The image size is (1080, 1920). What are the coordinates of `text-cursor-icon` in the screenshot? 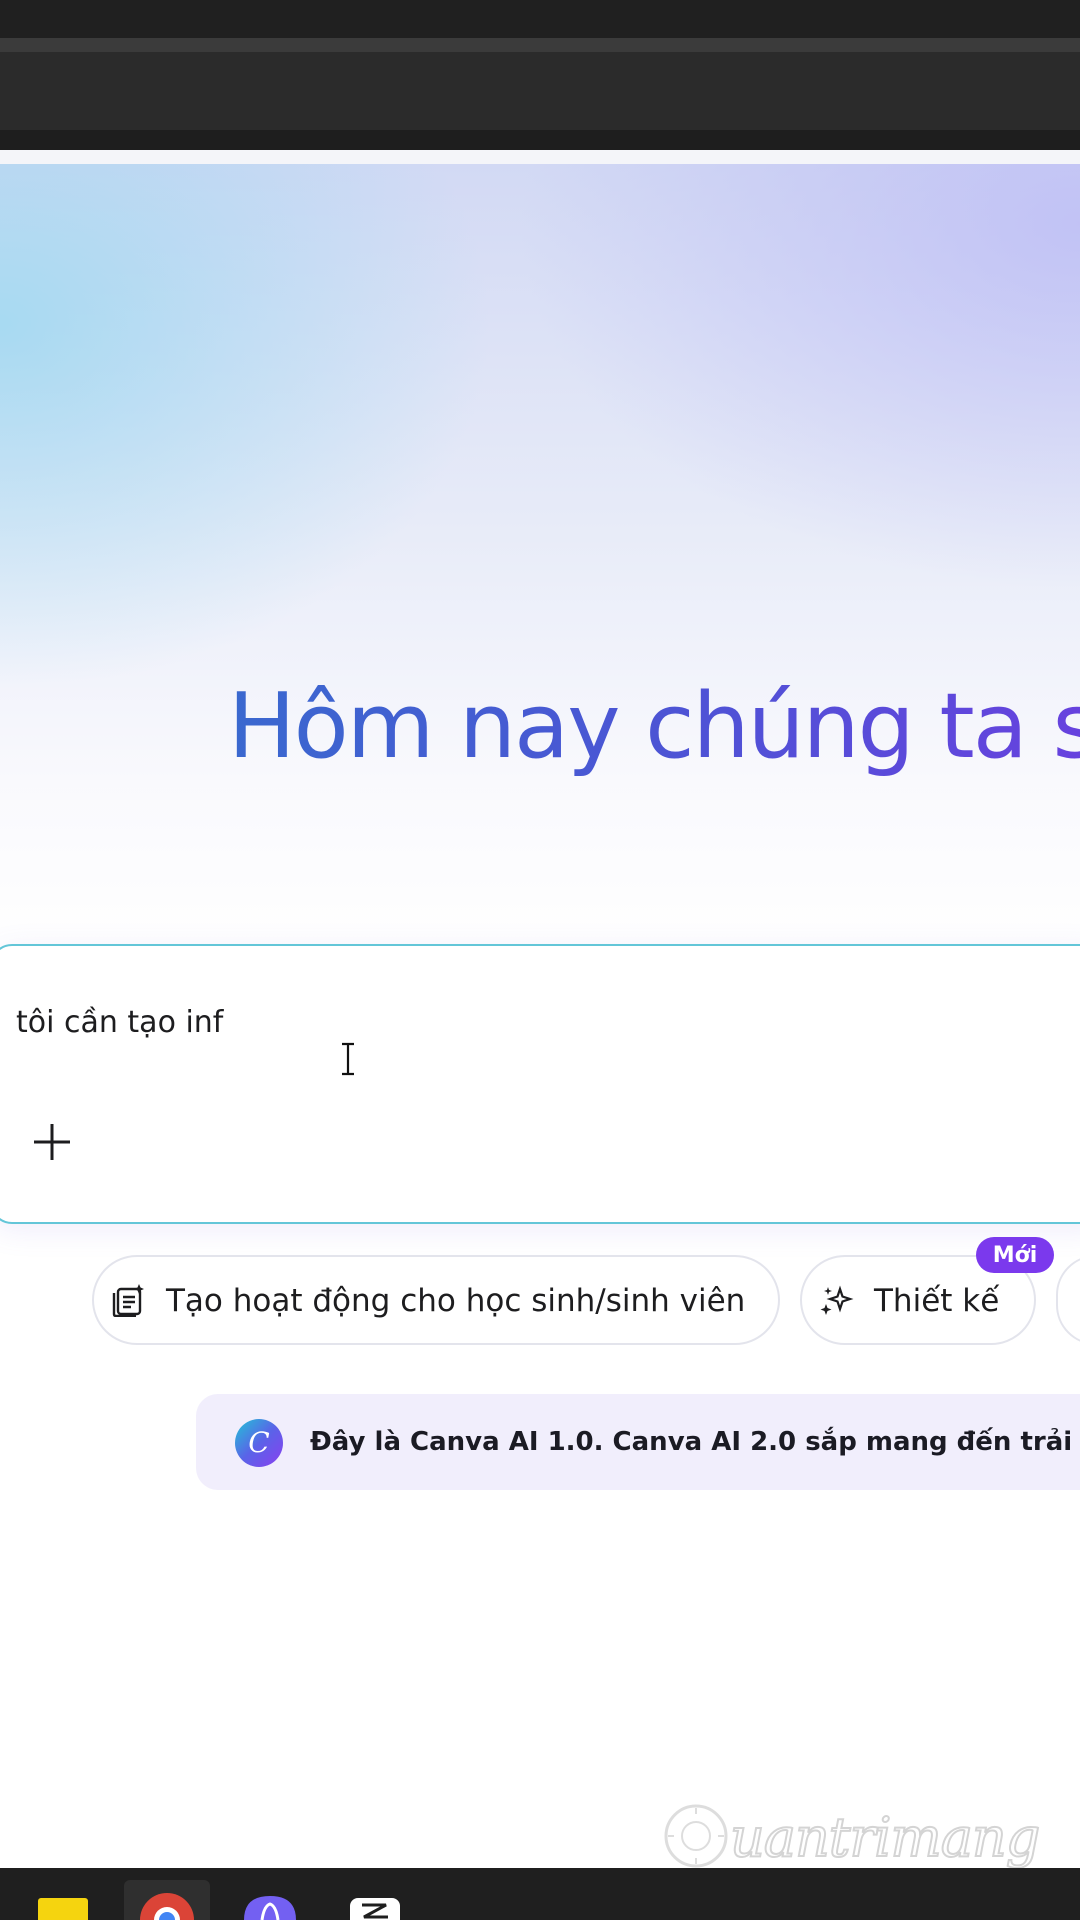 It's located at (348, 1059).